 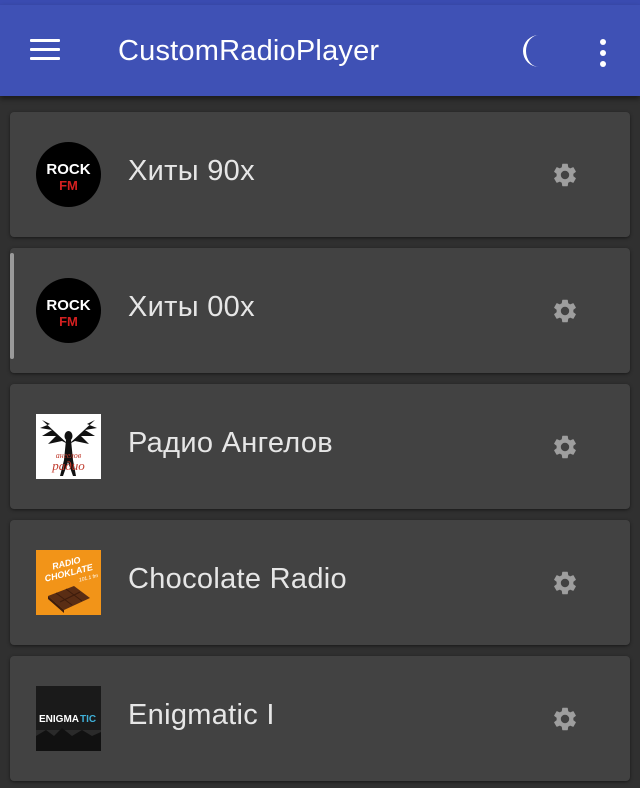 What do you see at coordinates (237, 579) in the screenshot?
I see `station-name: Chocolate Radio` at bounding box center [237, 579].